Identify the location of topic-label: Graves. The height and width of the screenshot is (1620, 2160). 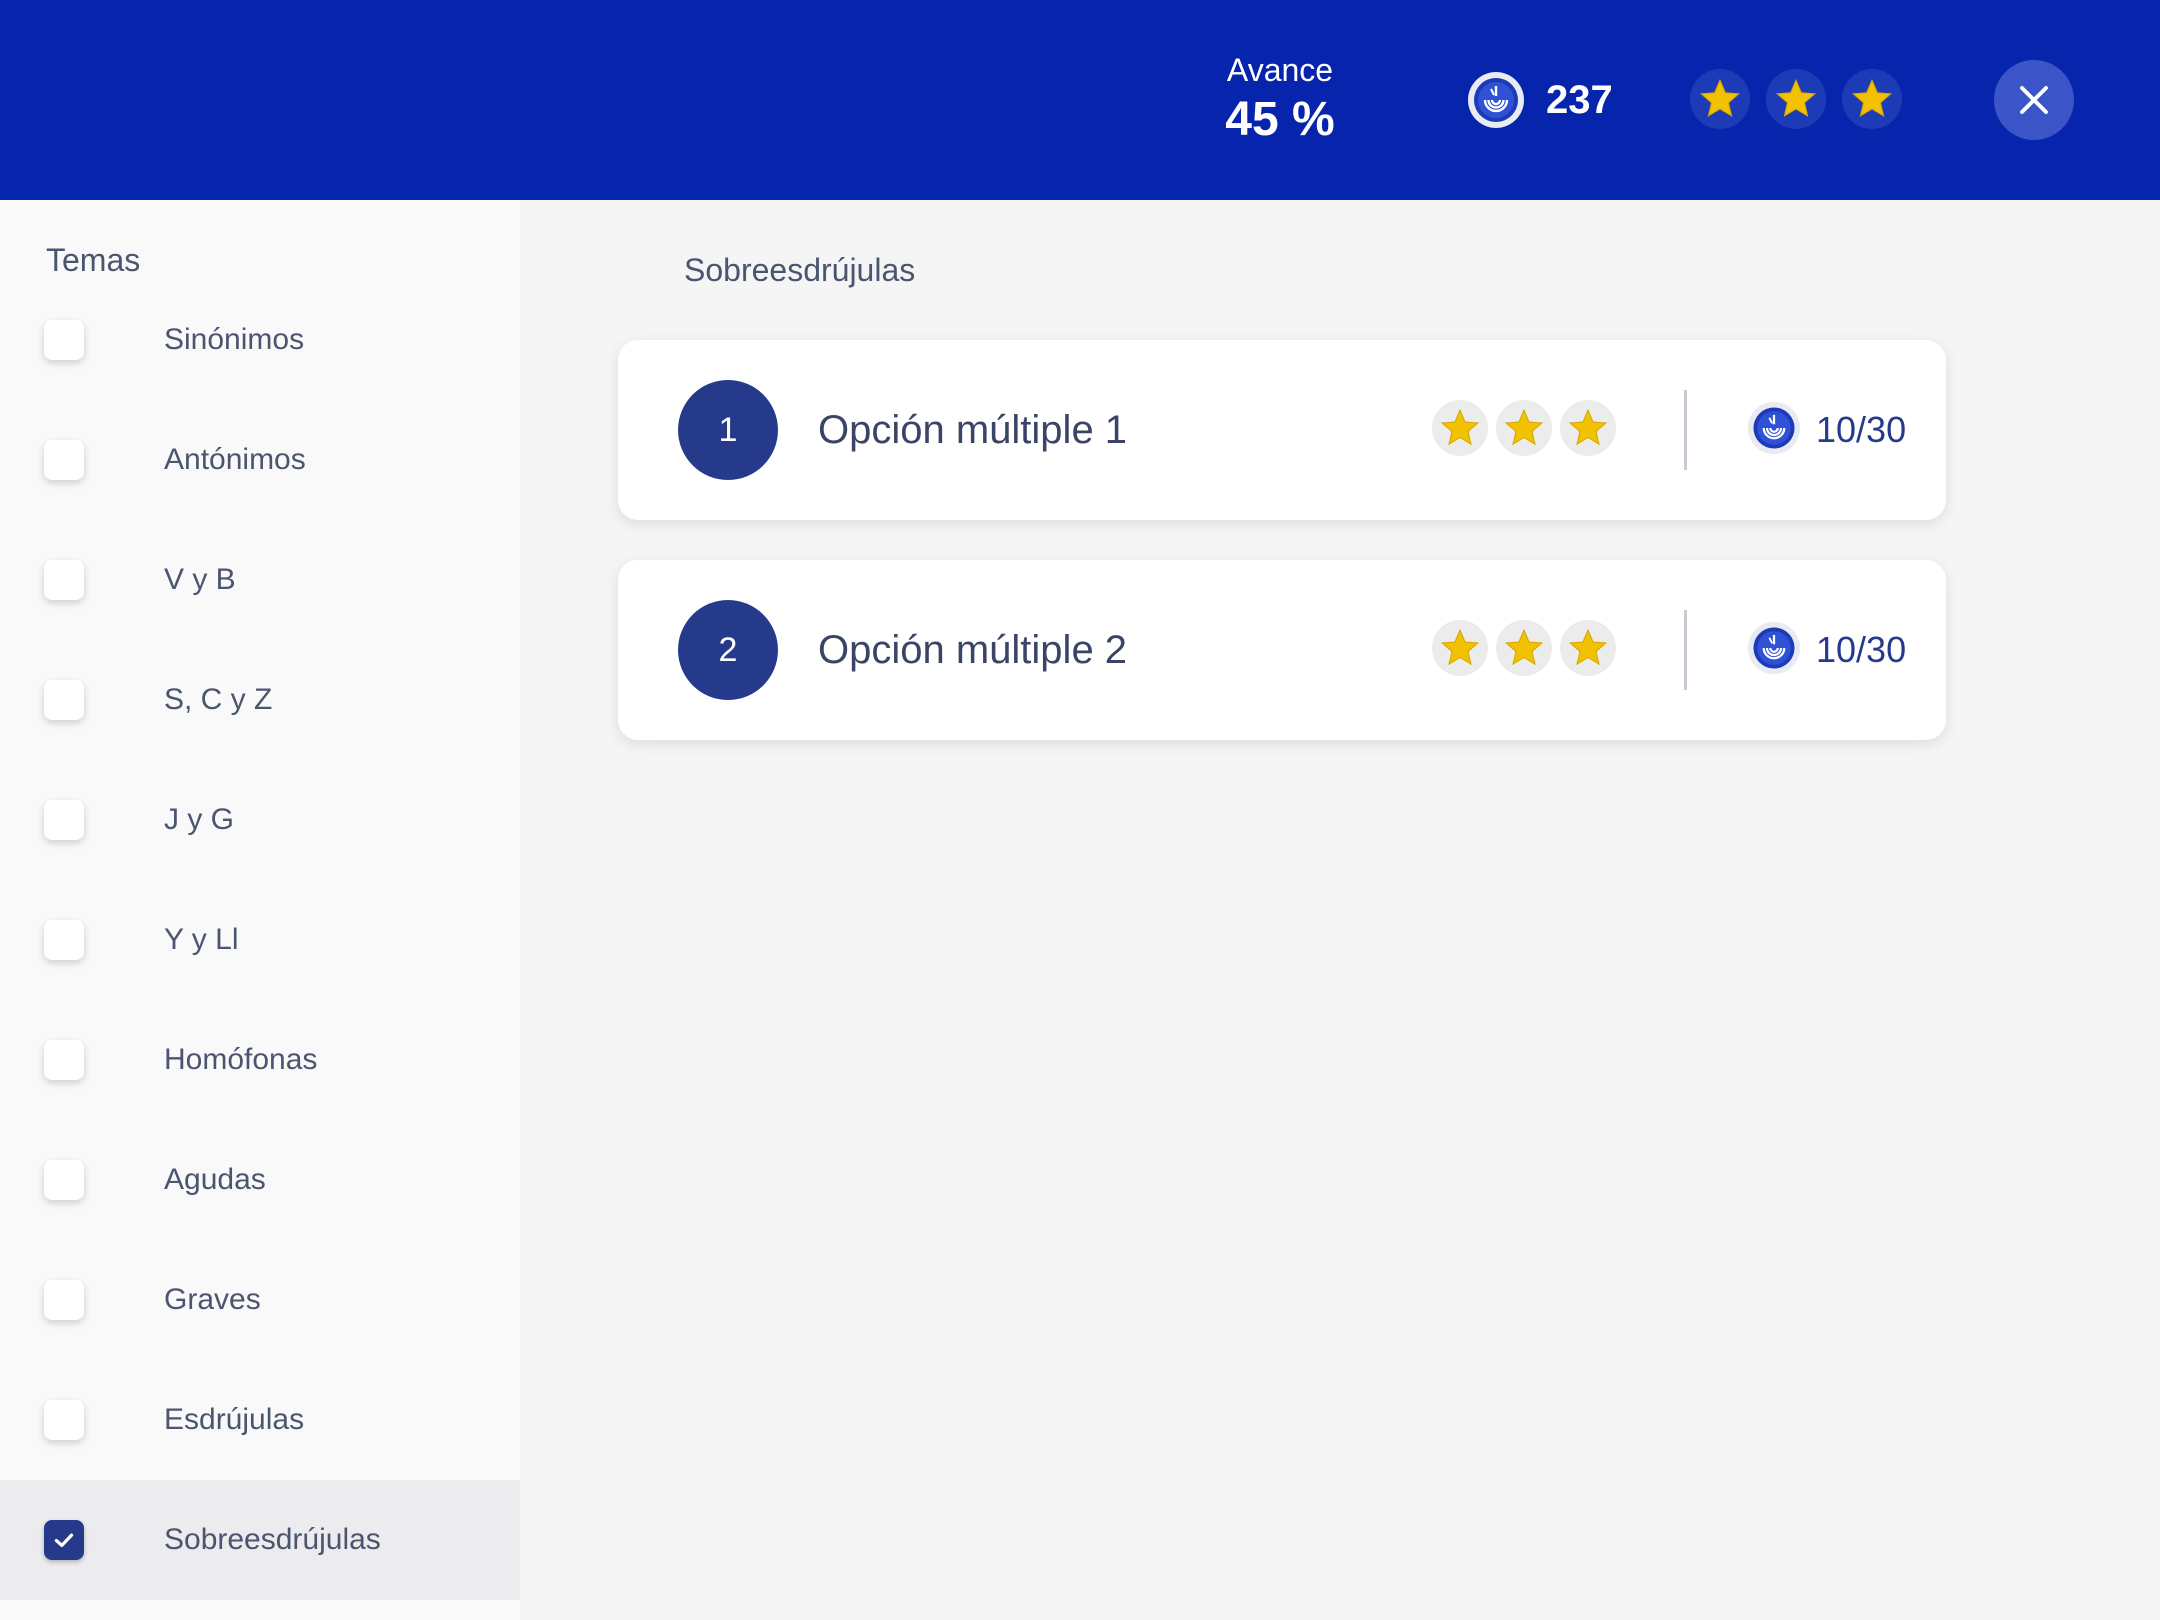
(212, 1299).